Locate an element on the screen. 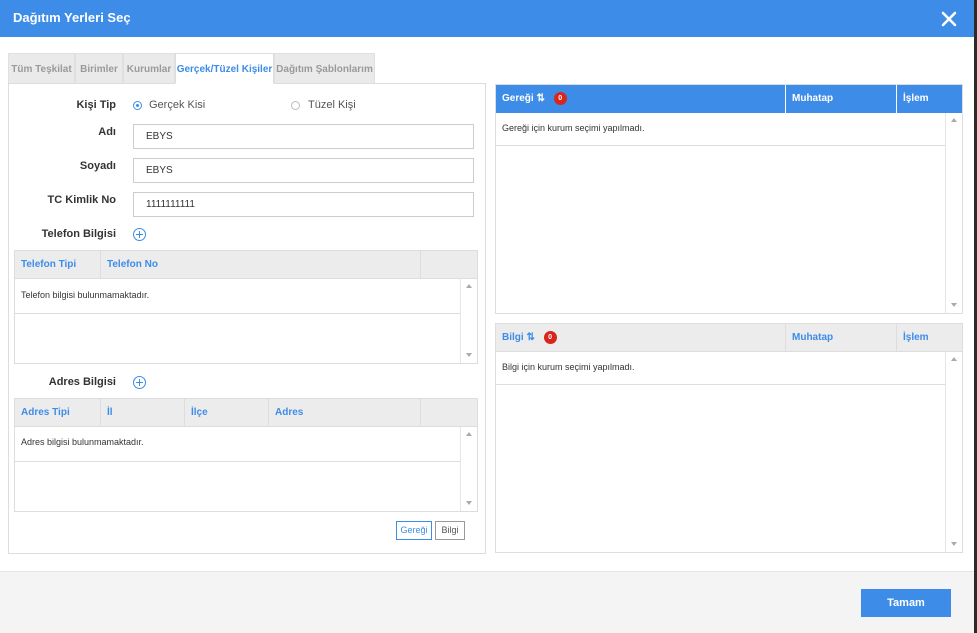  geregi-col-islem: İşlem is located at coordinates (930, 99).